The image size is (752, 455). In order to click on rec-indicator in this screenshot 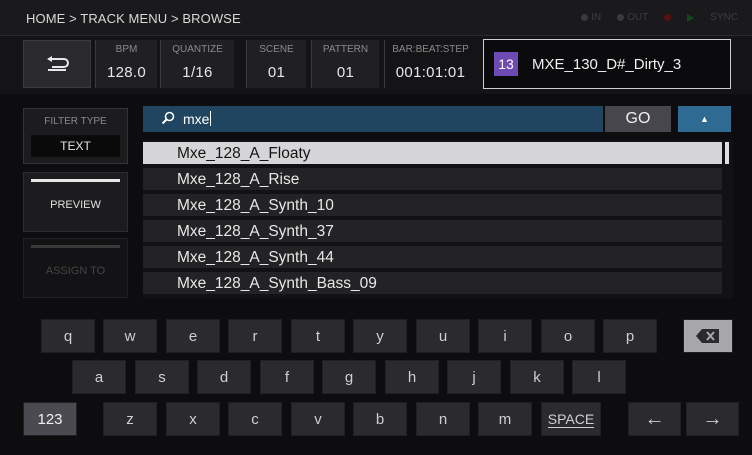, I will do `click(668, 17)`.